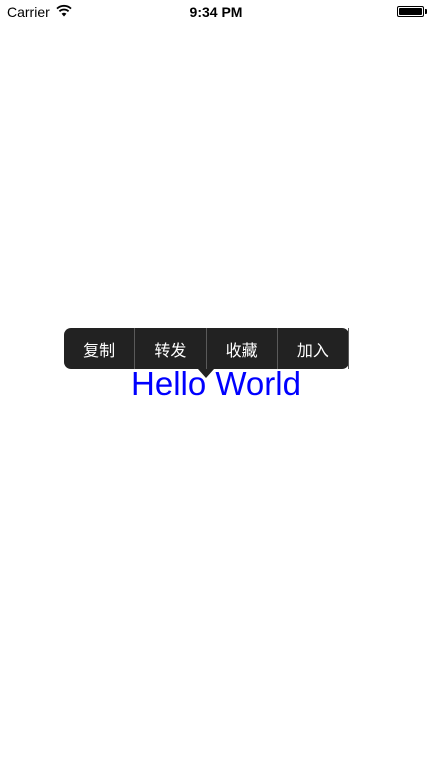 The image size is (432, 768). I want to click on status-bar: Carrier 9:34 PM, so click(216, 12).